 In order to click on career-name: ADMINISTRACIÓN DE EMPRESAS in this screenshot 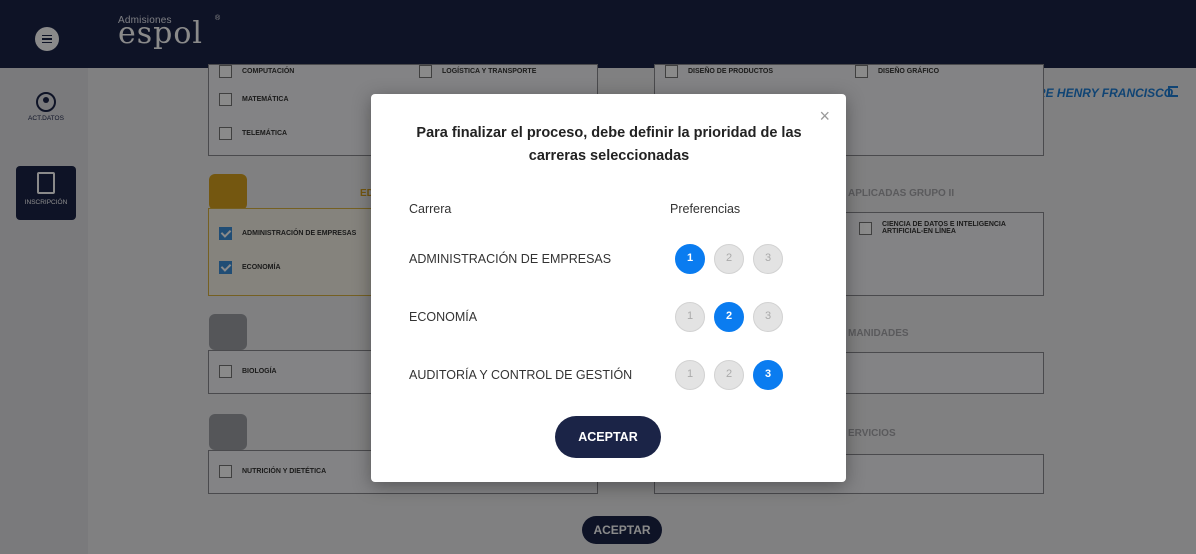, I will do `click(510, 259)`.